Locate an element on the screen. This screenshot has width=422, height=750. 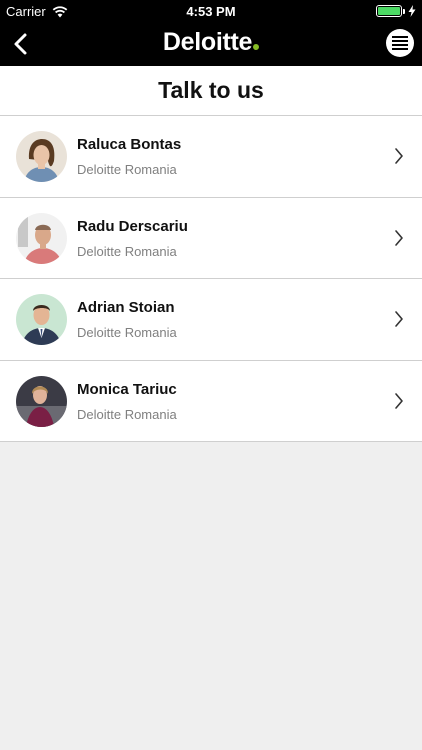
contact-name: Radu Derscariu is located at coordinates (132, 226).